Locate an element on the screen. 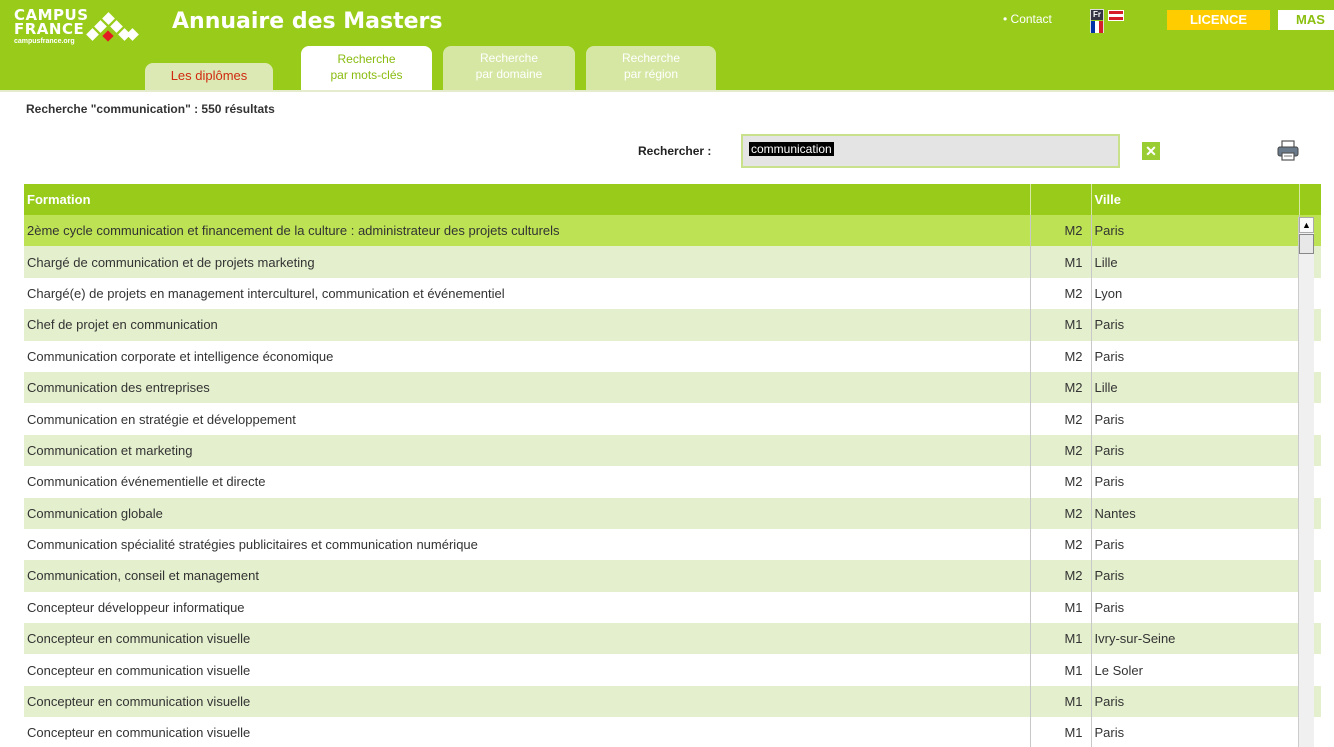 This screenshot has width=1334, height=747. tab-recherche-region: Recherche par région is located at coordinates (651, 68).